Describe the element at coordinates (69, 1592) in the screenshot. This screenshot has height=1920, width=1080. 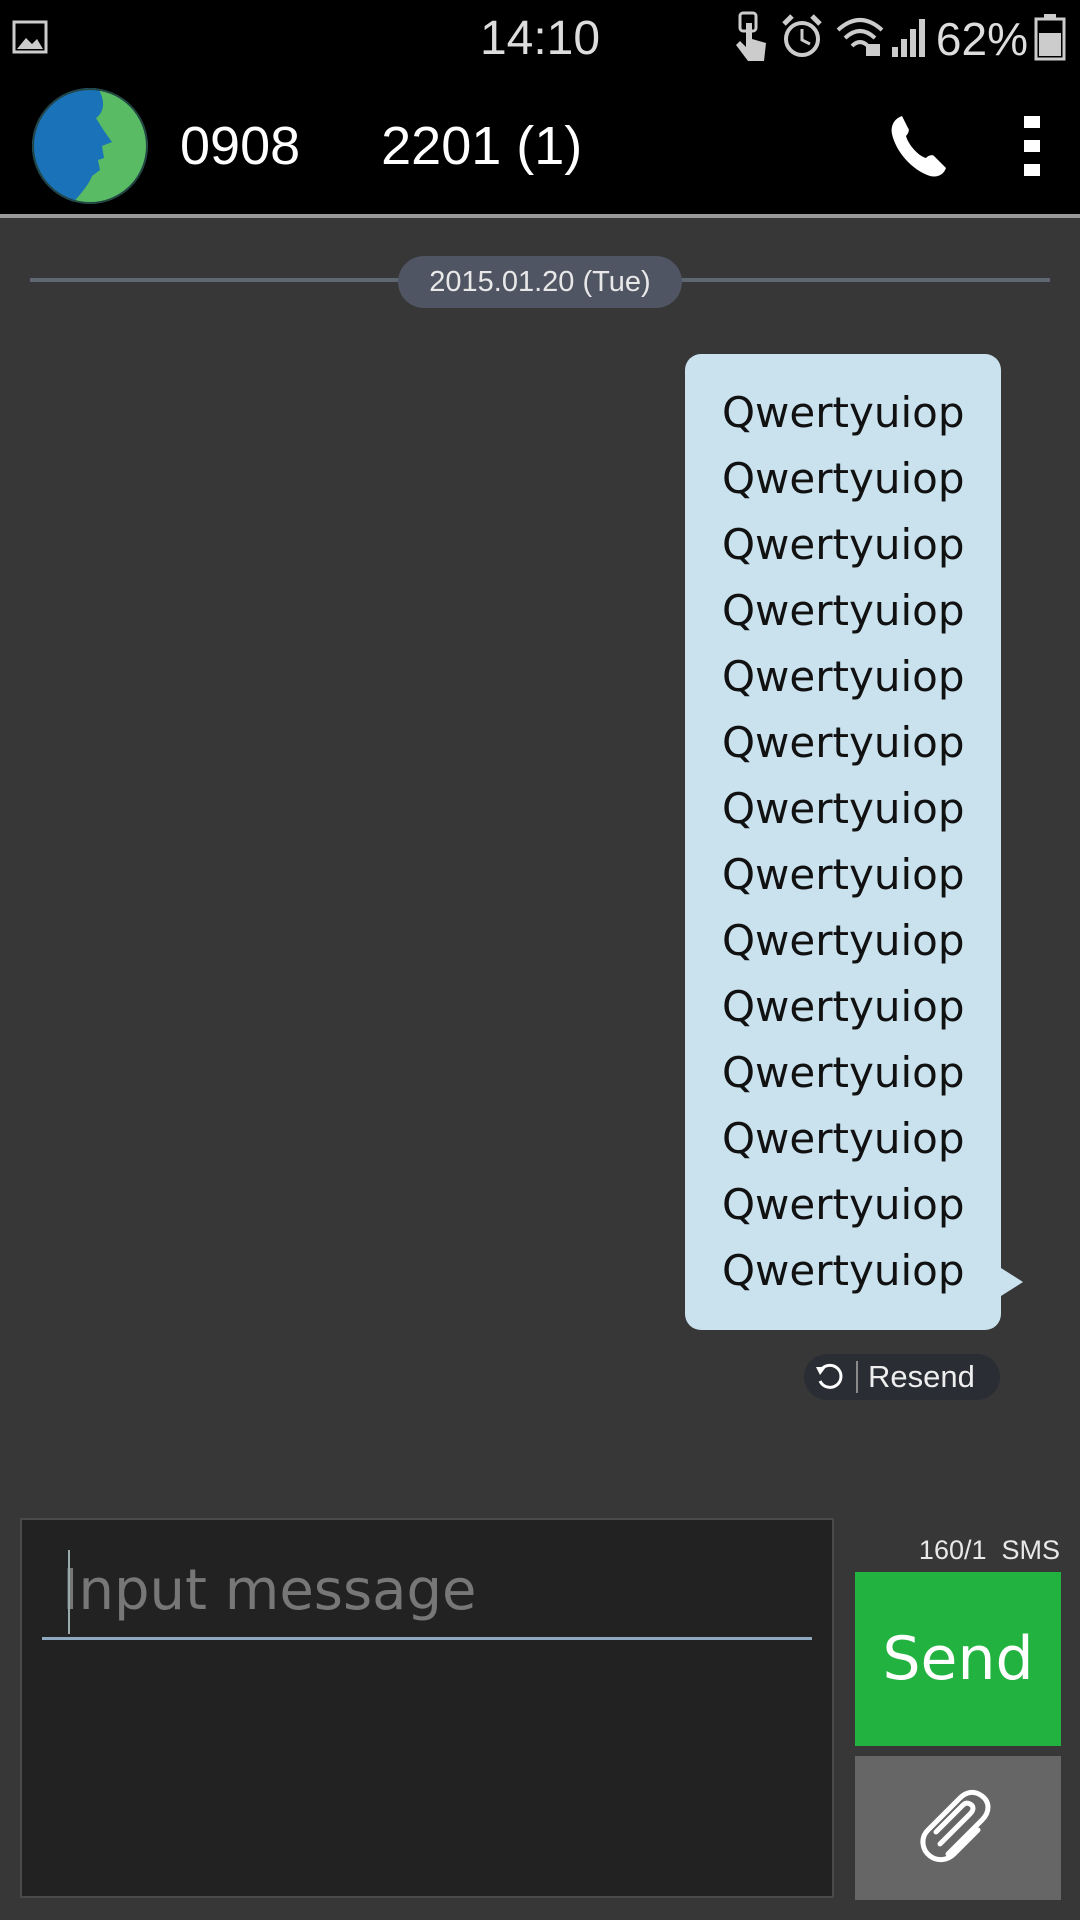
I see `text-cursor` at that location.